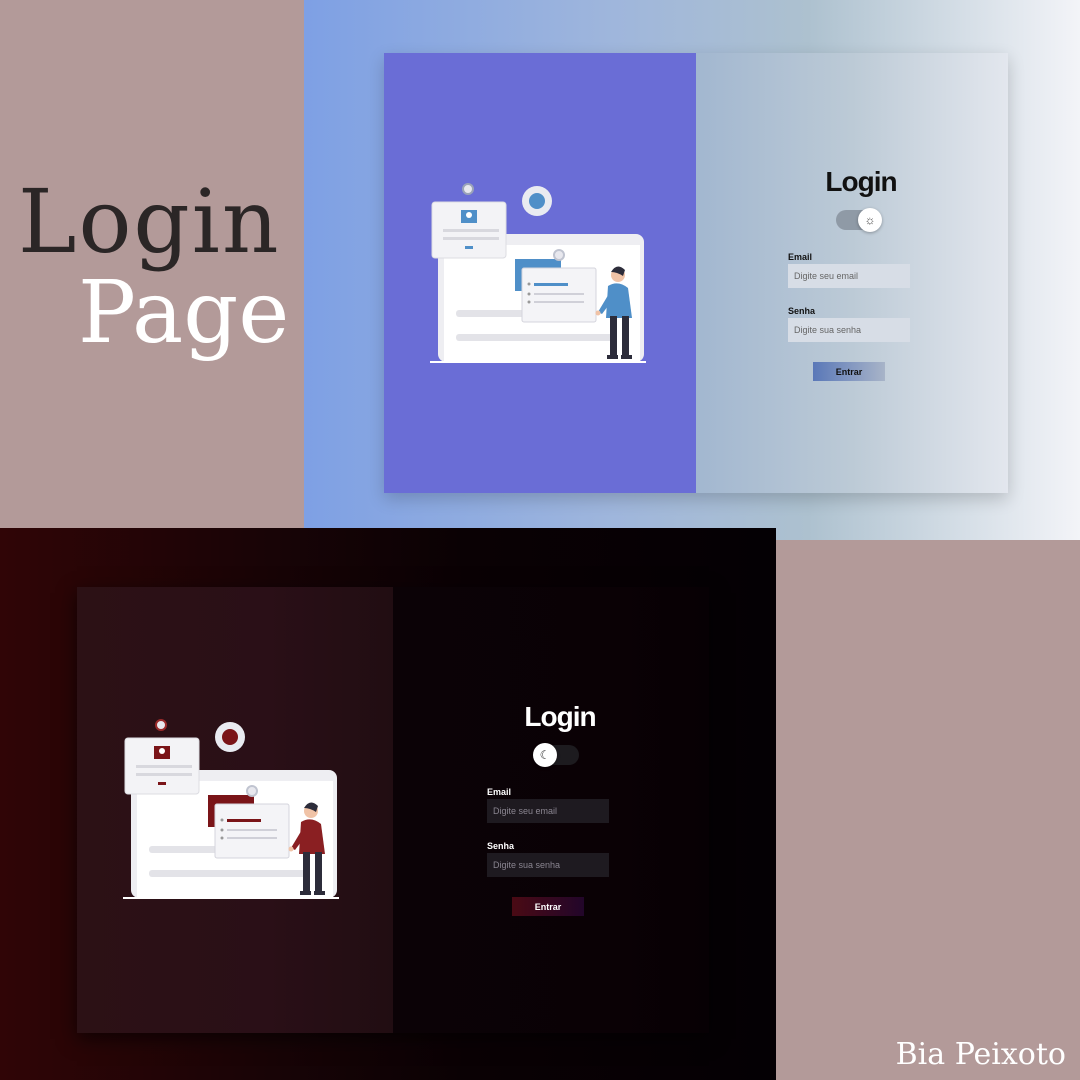 This screenshot has width=1080, height=1080. What do you see at coordinates (149, 221) in the screenshot?
I see `showcase-title-line1: Login` at bounding box center [149, 221].